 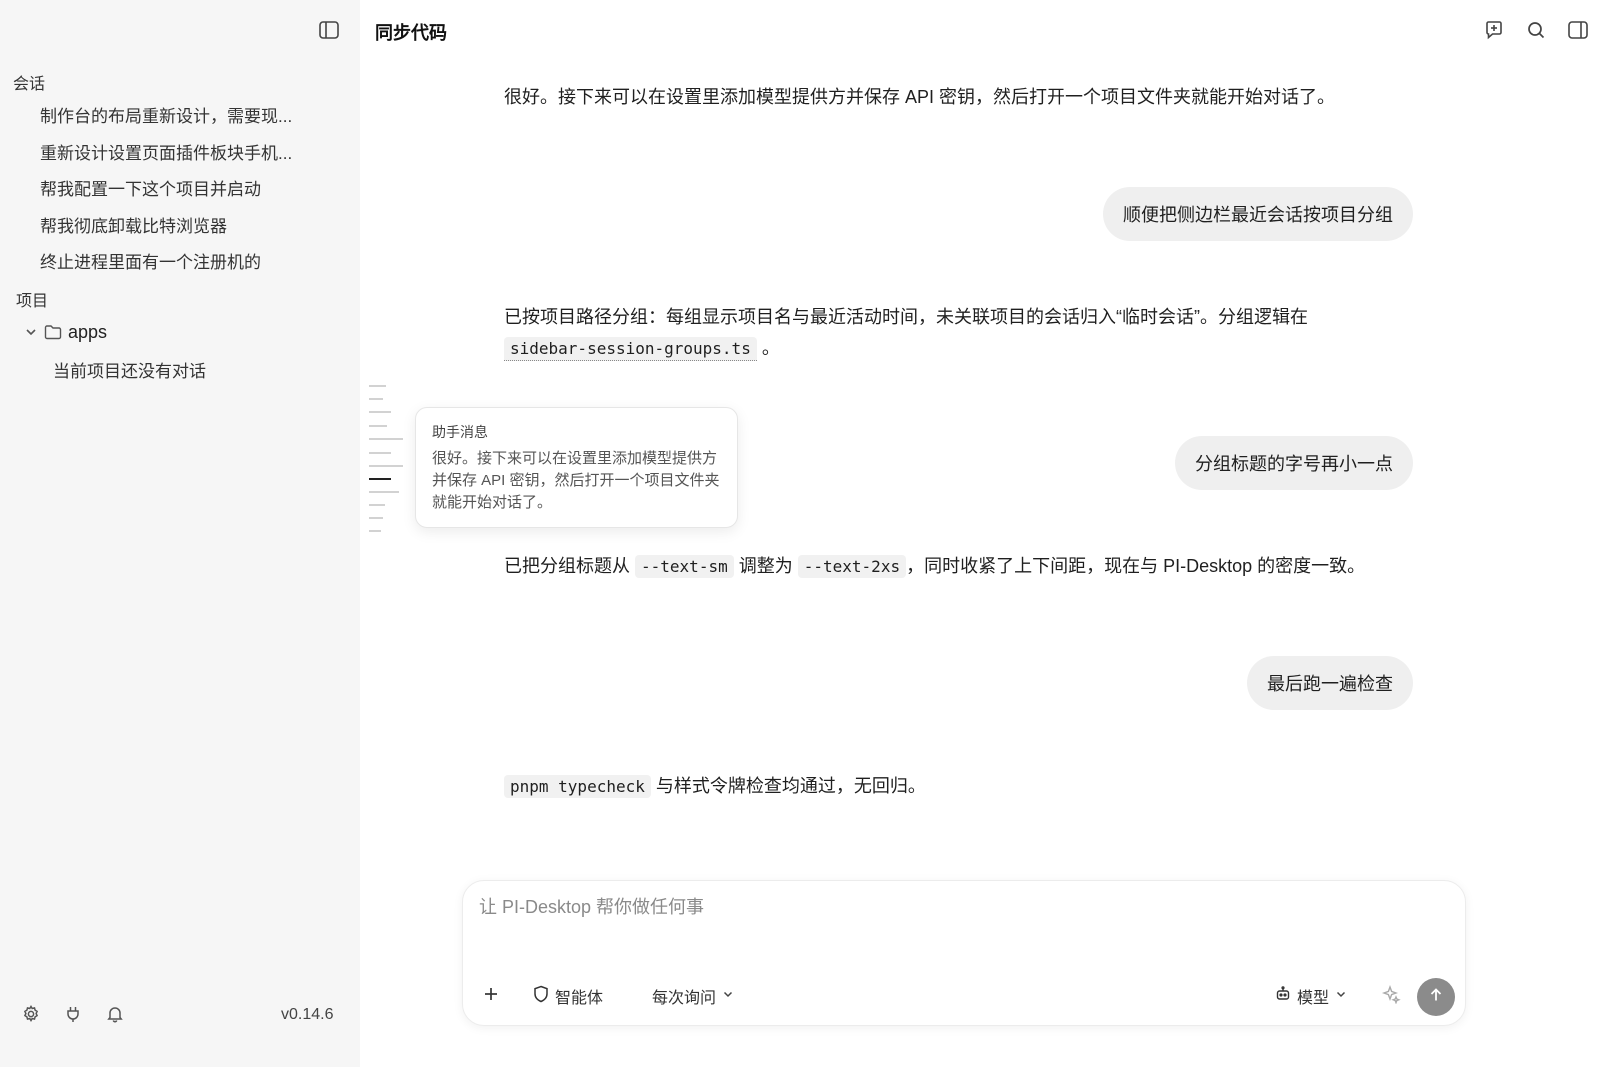 I want to click on prompt-input, so click(x=959, y=907).